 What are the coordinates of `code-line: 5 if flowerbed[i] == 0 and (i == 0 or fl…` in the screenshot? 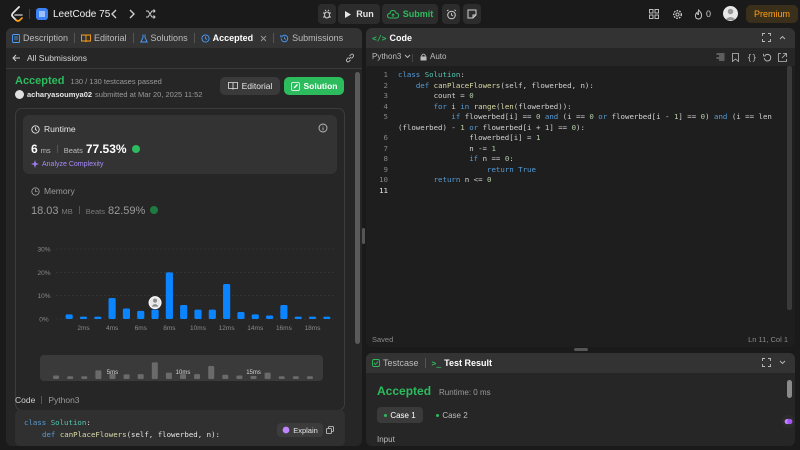 It's located at (579, 117).